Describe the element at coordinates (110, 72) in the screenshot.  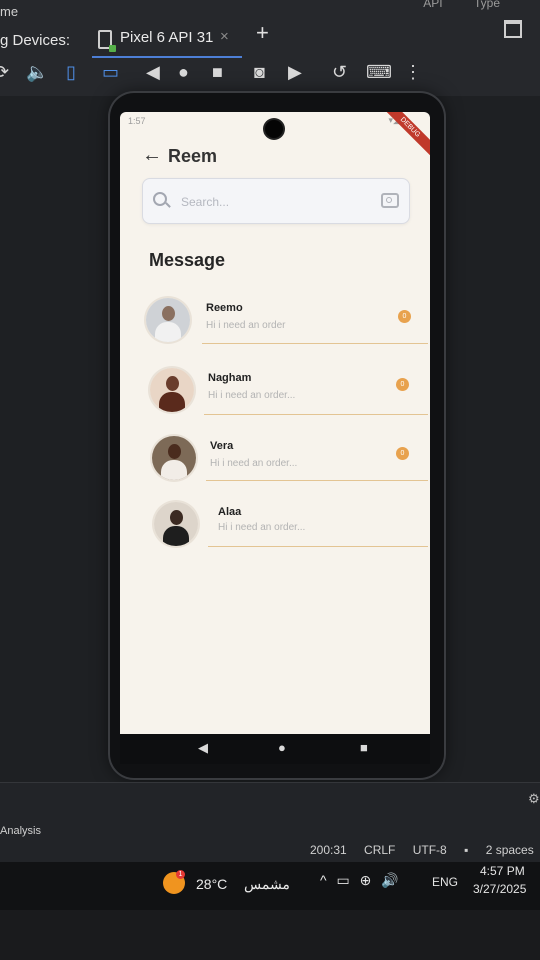
I see `rotate-landscape-icon: ▭` at that location.